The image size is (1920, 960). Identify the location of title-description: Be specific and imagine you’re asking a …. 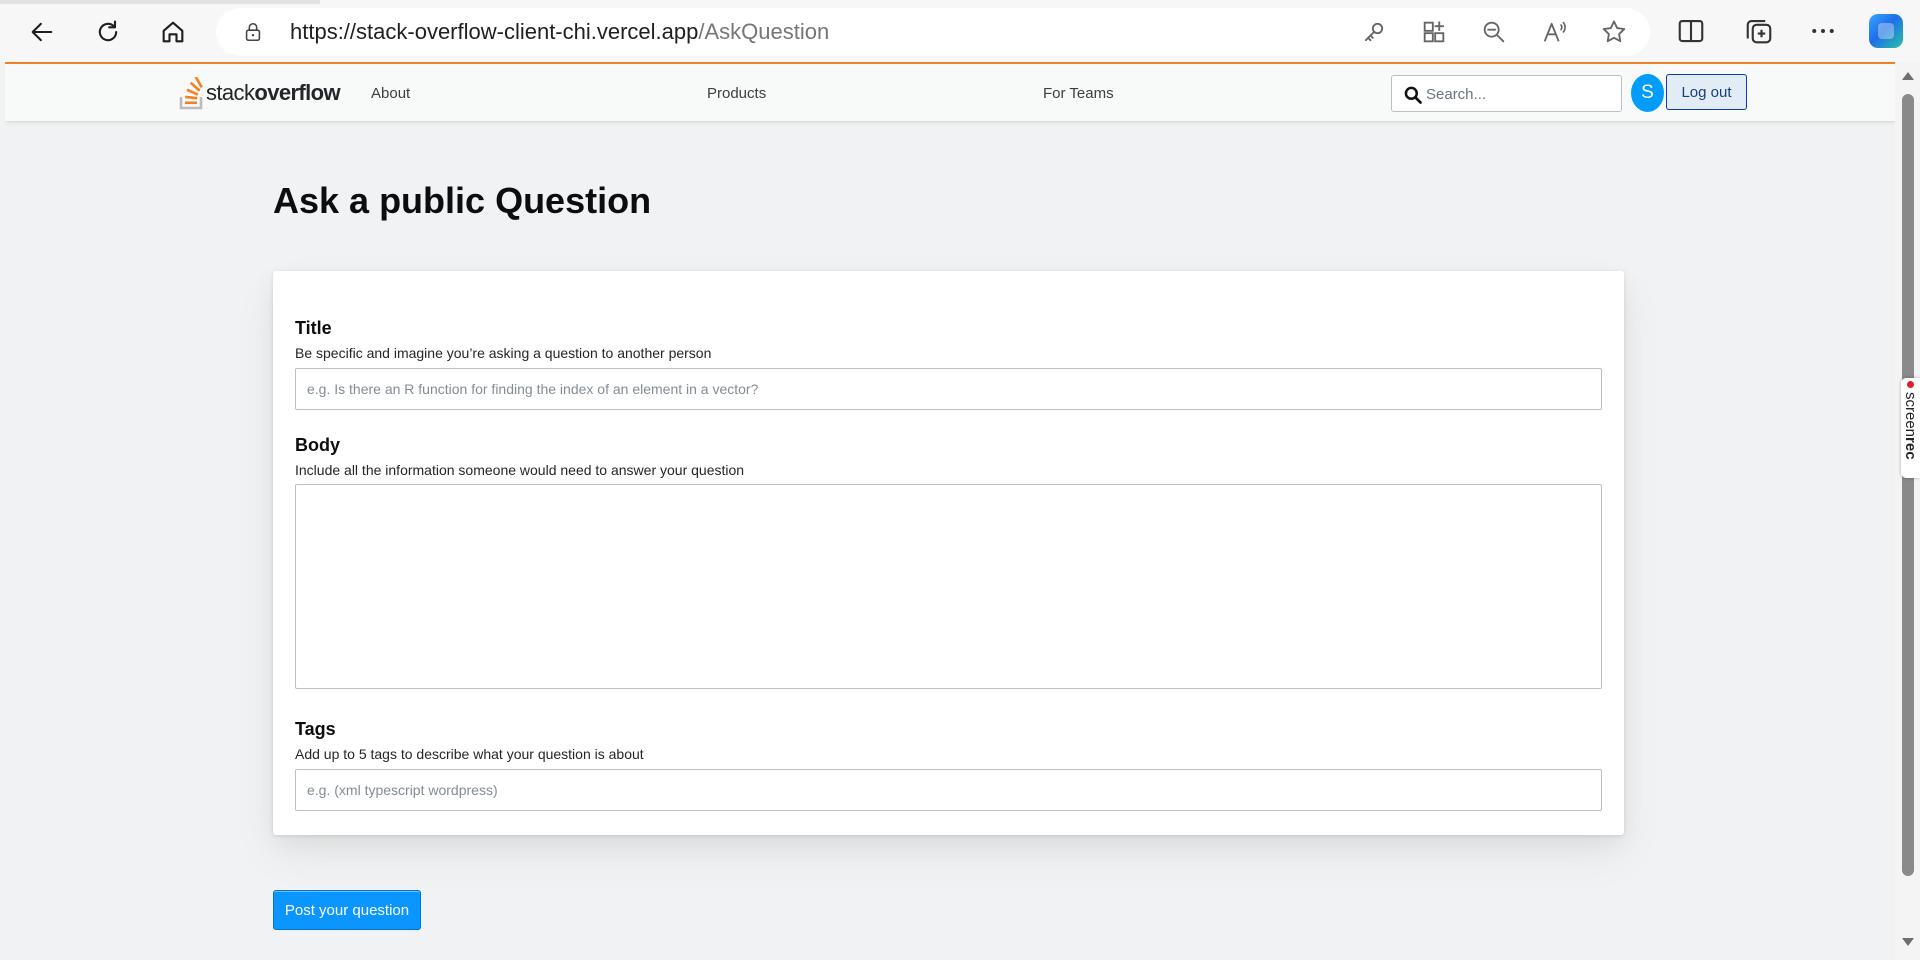
(503, 353).